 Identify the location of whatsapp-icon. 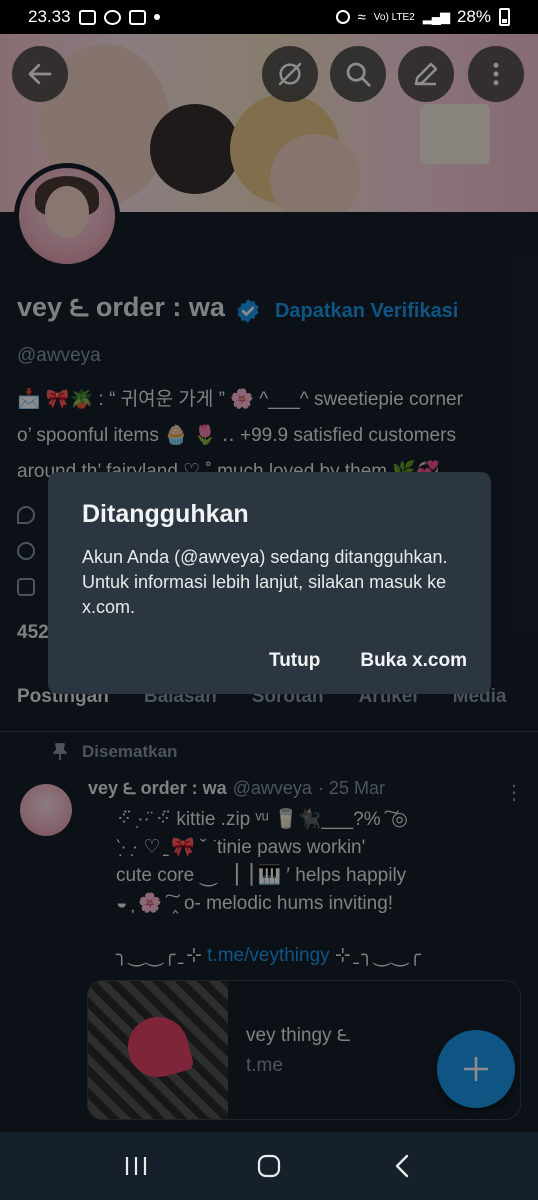
(112, 17).